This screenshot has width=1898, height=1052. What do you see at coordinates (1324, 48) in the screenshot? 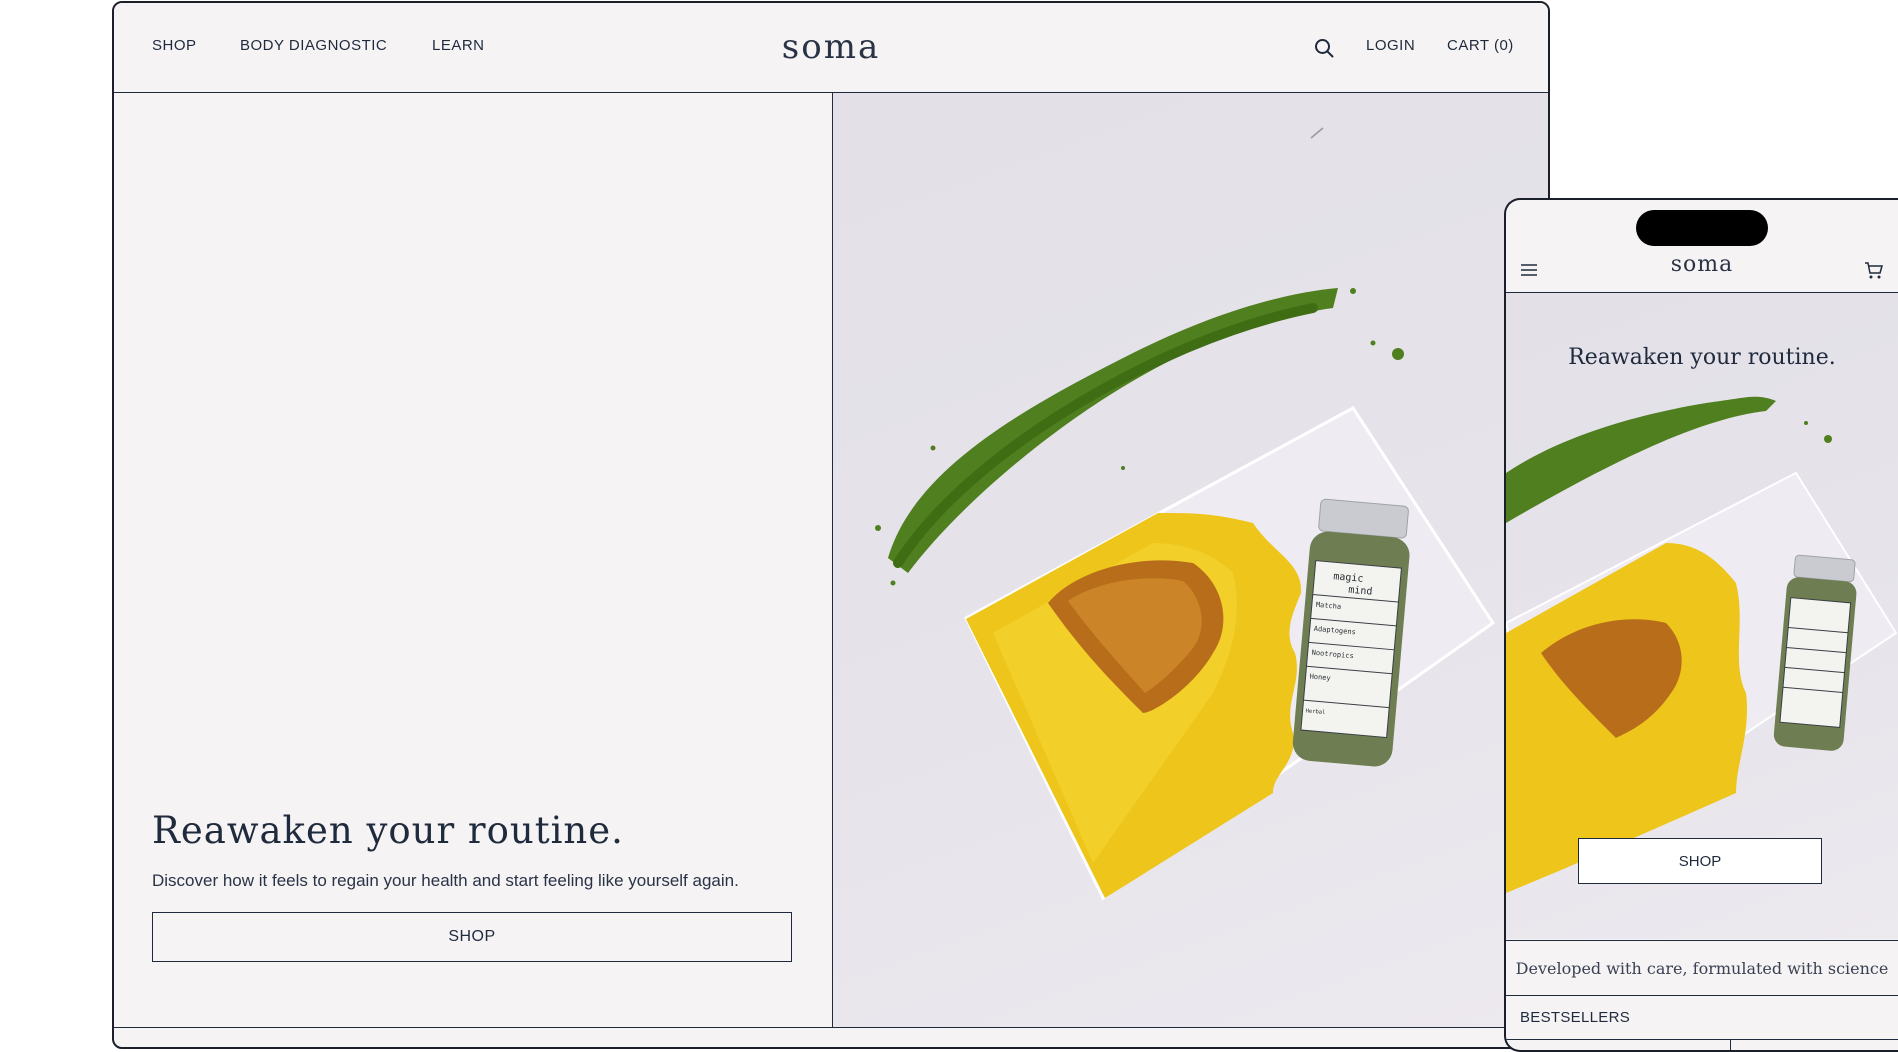
I see `search-icon` at bounding box center [1324, 48].